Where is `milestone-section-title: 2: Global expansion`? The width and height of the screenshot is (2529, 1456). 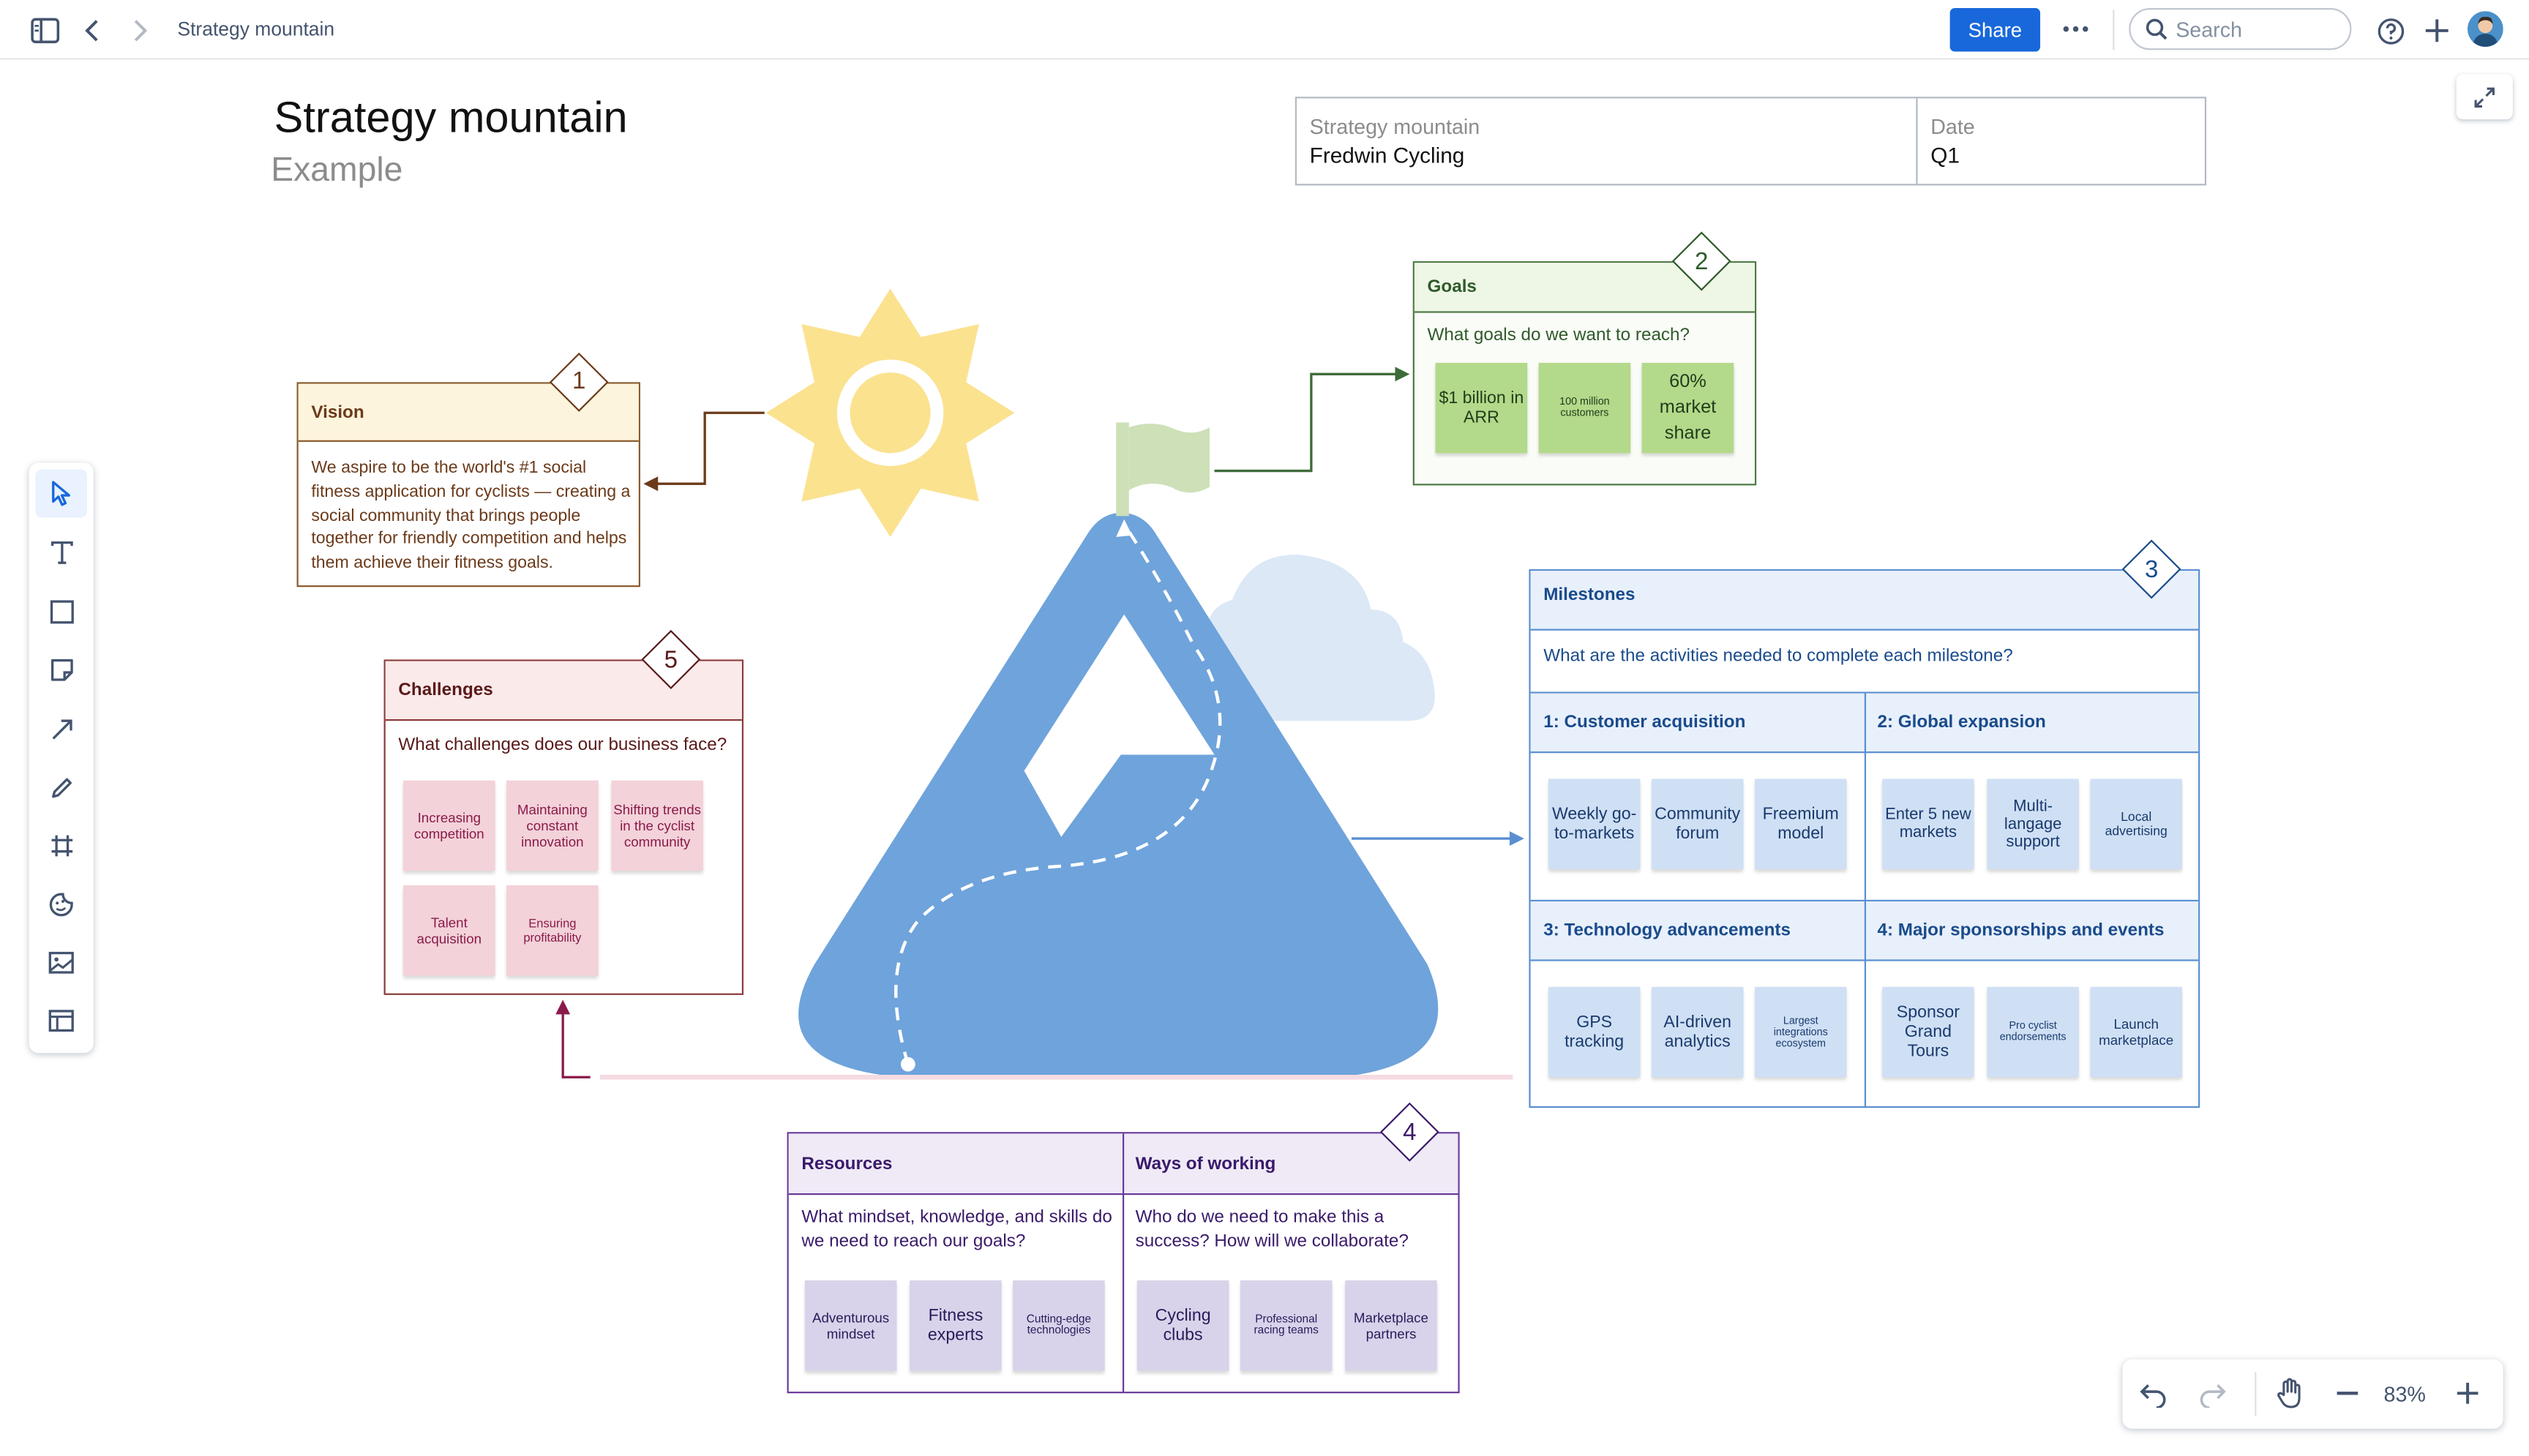
milestone-section-title: 2: Global expansion is located at coordinates (1961, 722).